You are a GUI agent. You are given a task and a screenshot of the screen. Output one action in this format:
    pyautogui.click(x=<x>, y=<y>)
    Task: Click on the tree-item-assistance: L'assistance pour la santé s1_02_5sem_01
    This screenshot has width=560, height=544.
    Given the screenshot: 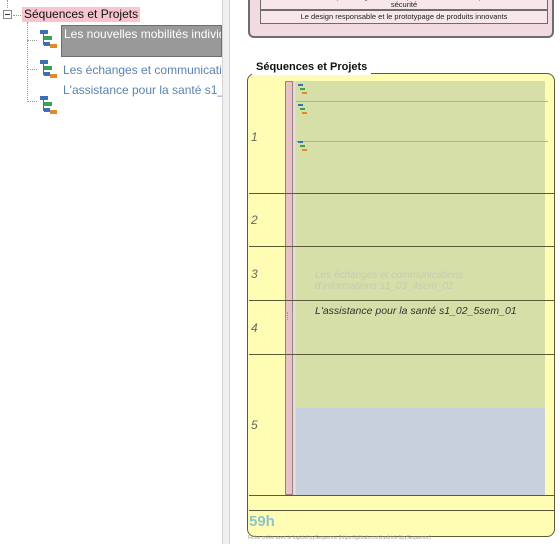 What is the action you would take?
    pyautogui.click(x=142, y=90)
    